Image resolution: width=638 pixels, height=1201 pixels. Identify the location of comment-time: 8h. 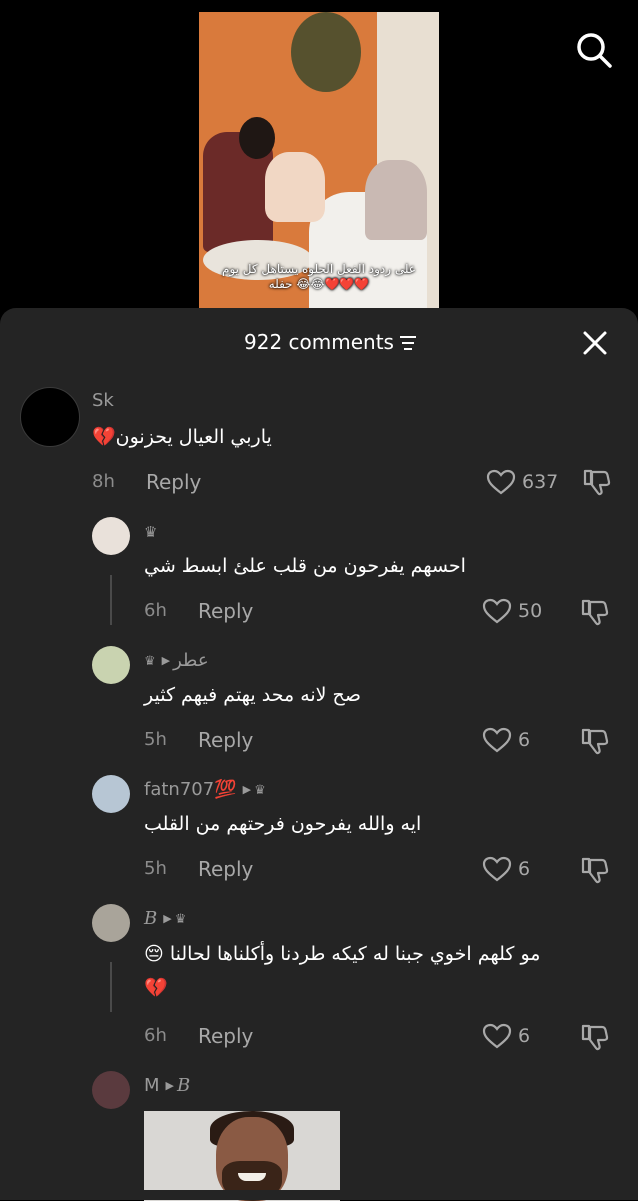
(103, 481).